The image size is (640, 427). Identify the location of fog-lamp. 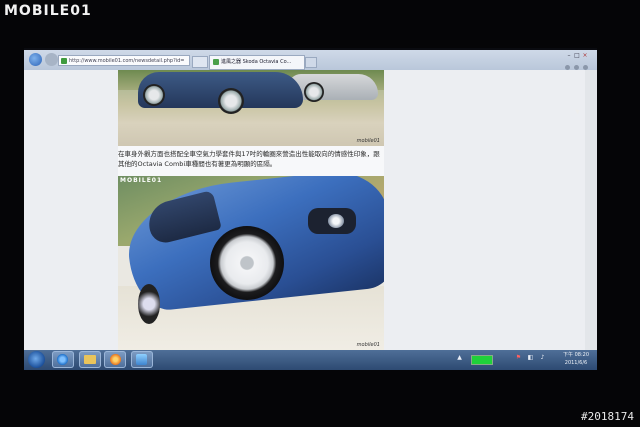
(336, 221).